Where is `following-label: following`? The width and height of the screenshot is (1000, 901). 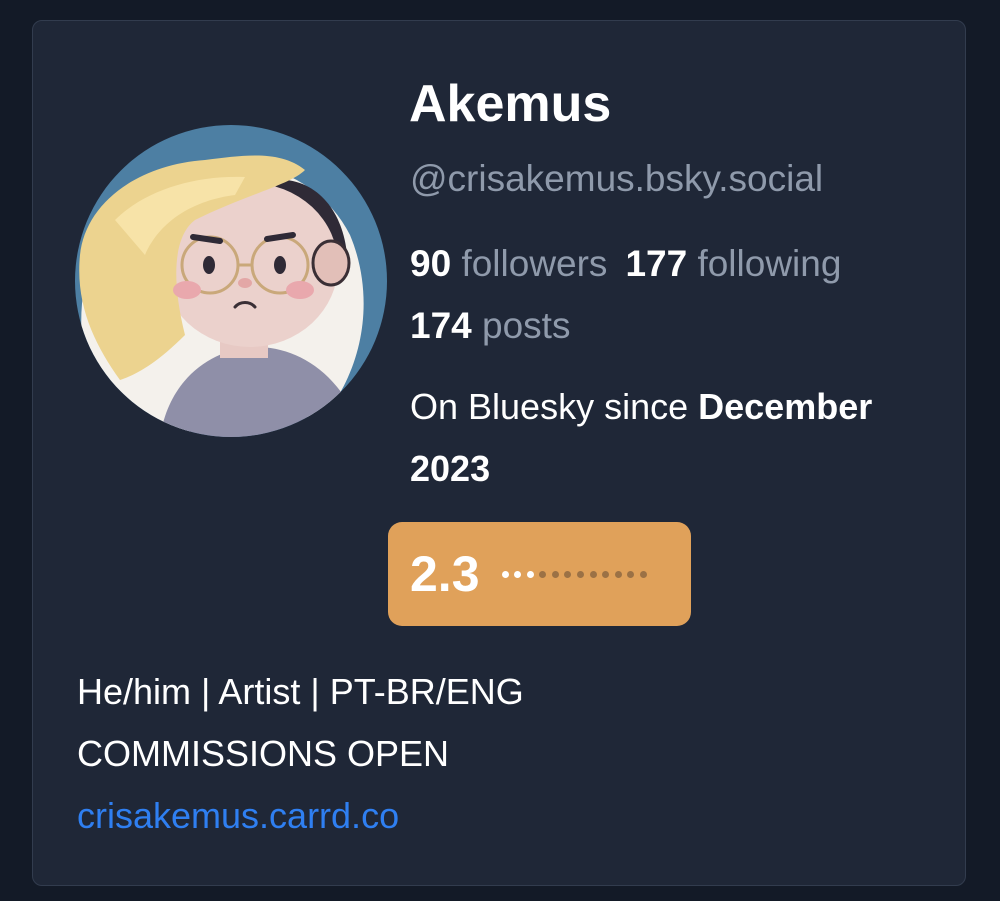
following-label: following is located at coordinates (769, 263).